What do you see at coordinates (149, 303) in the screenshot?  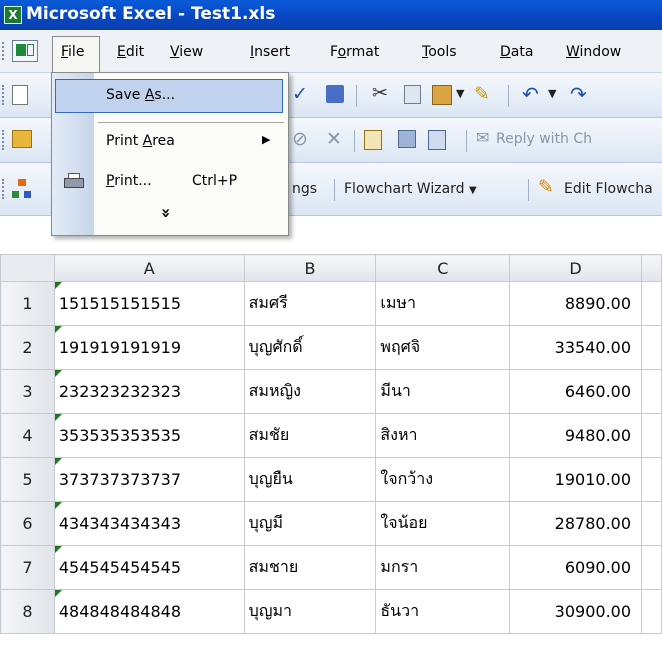 I see `cell-a: 151515151515` at bounding box center [149, 303].